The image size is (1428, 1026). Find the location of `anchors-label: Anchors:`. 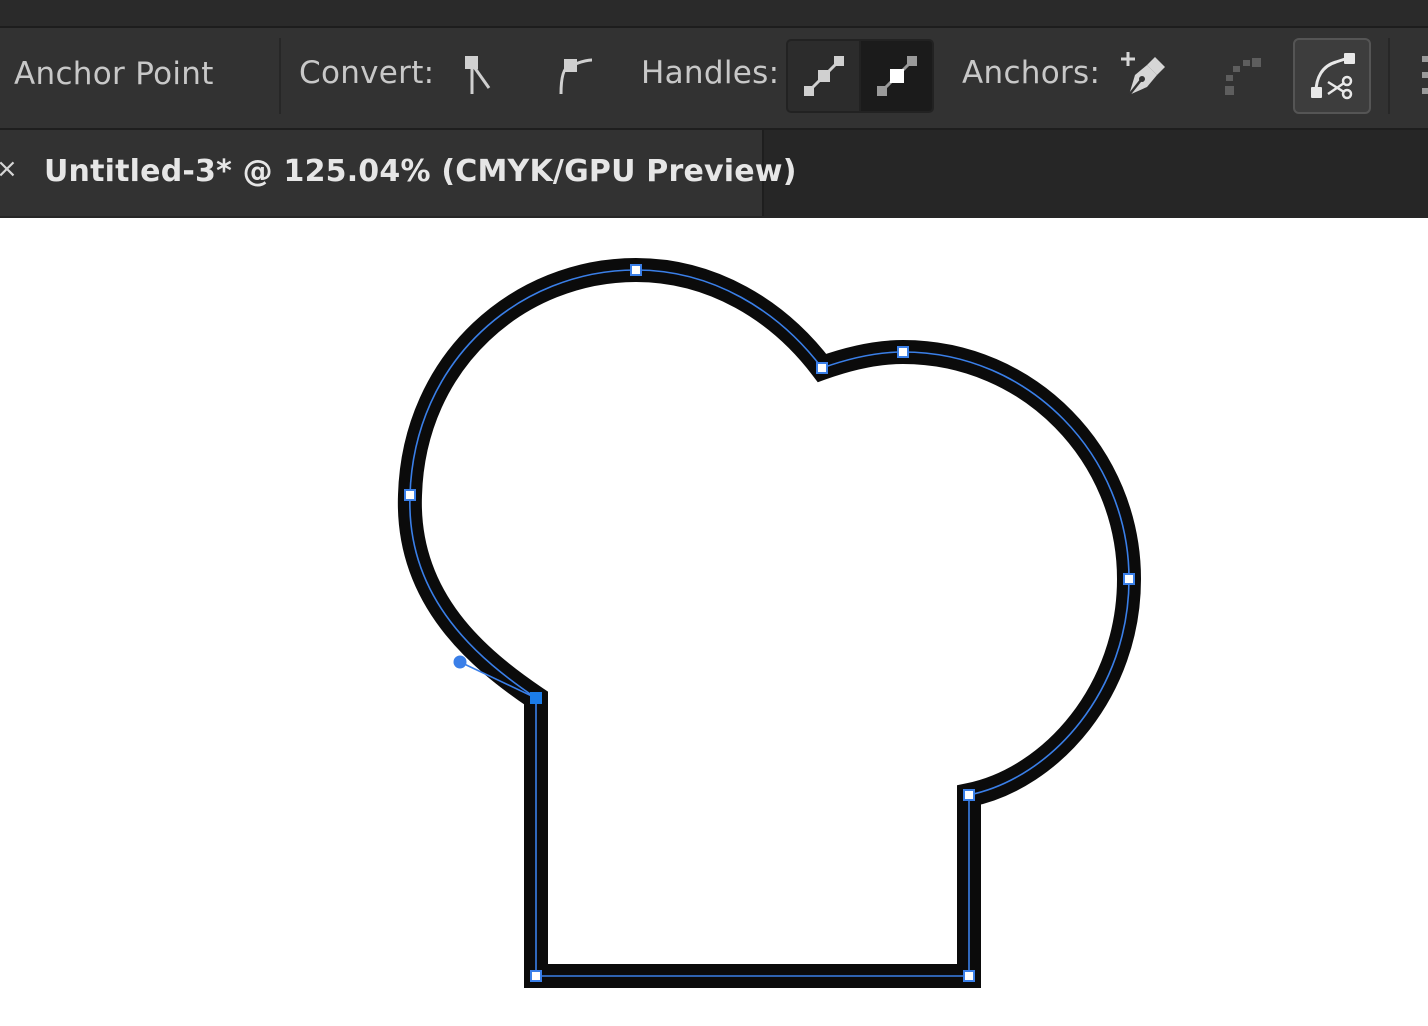

anchors-label: Anchors: is located at coordinates (1031, 73).